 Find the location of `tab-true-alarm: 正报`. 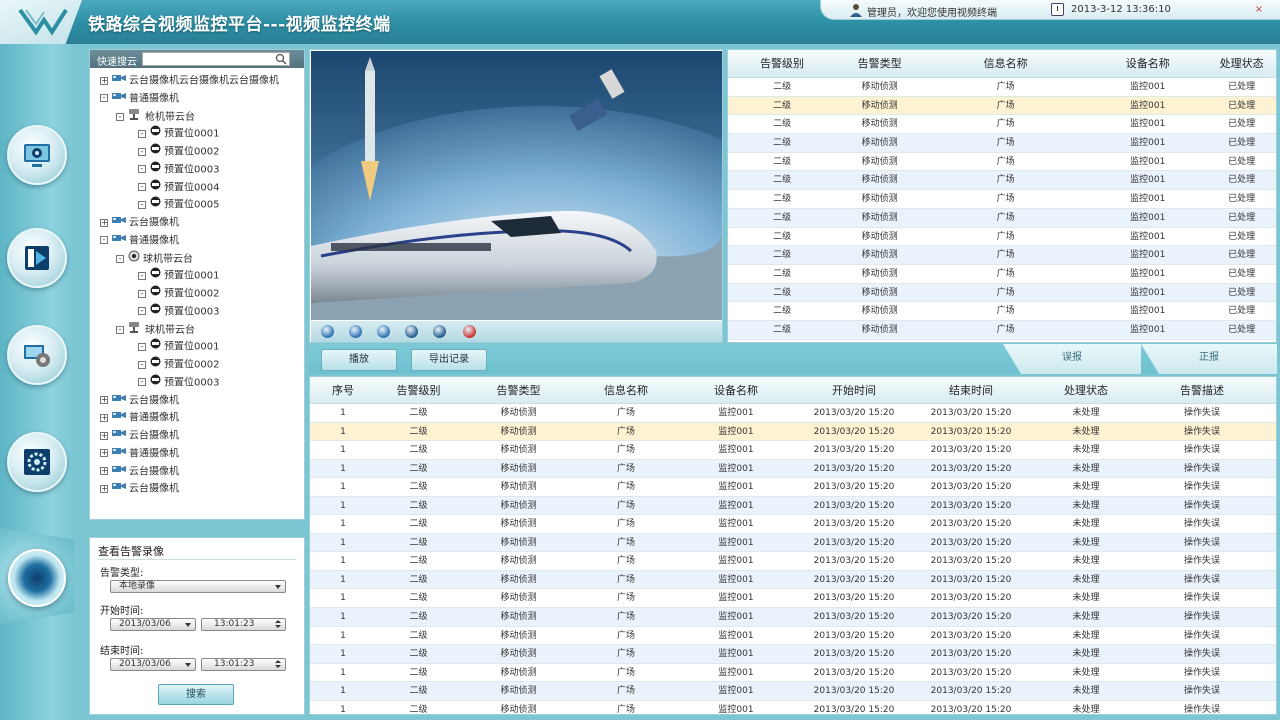

tab-true-alarm: 正报 is located at coordinates (1209, 359).